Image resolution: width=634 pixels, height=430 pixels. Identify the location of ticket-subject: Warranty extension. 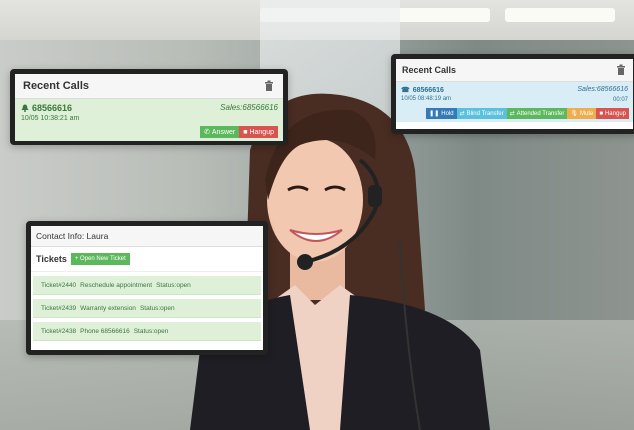
(108, 308).